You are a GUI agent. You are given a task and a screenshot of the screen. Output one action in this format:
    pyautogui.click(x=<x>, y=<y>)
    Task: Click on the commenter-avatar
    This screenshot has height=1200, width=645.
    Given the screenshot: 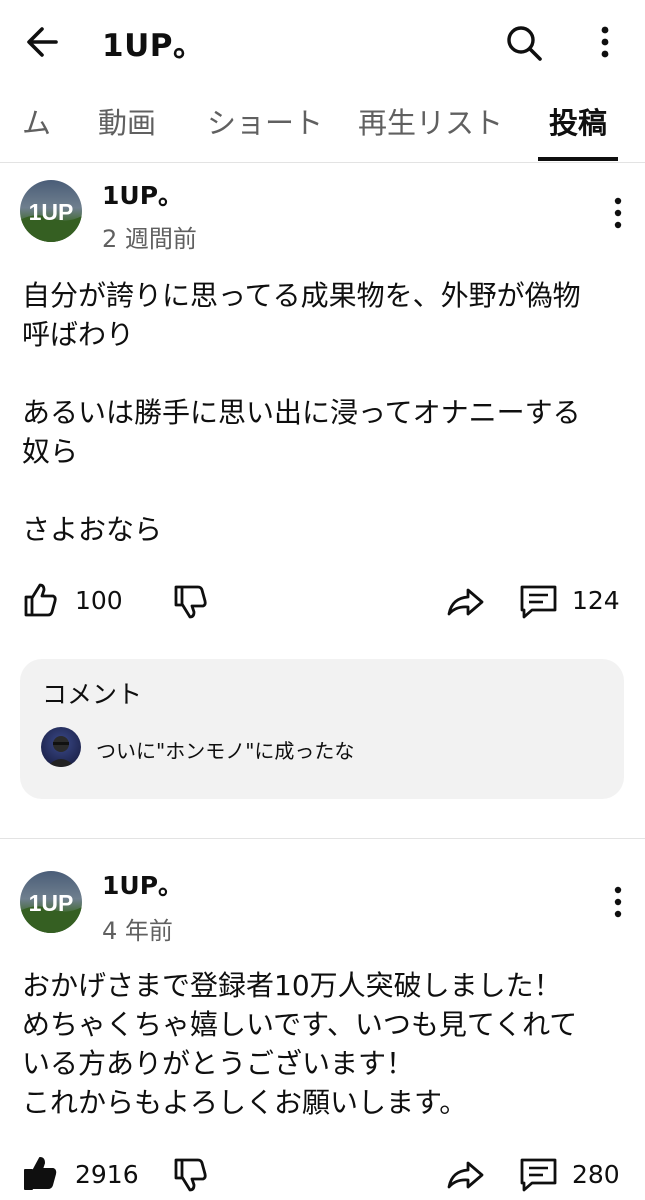 What is the action you would take?
    pyautogui.click(x=61, y=747)
    